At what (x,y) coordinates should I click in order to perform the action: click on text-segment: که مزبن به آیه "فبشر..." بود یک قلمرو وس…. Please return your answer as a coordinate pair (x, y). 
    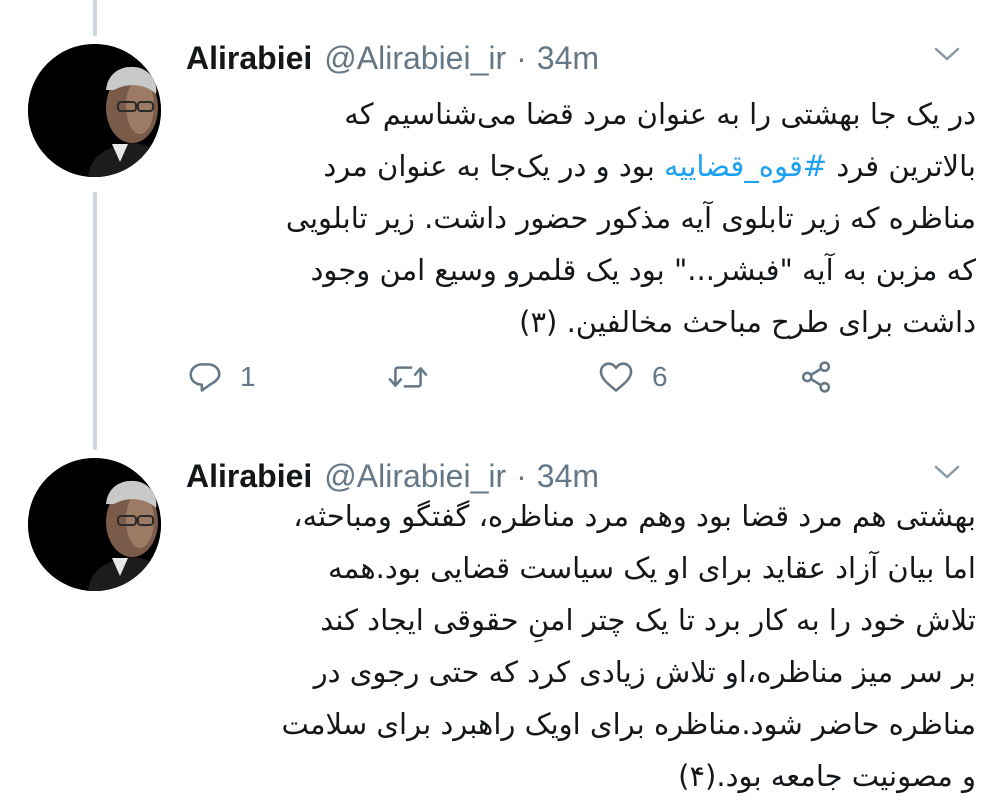
    Looking at the image, I should click on (643, 270).